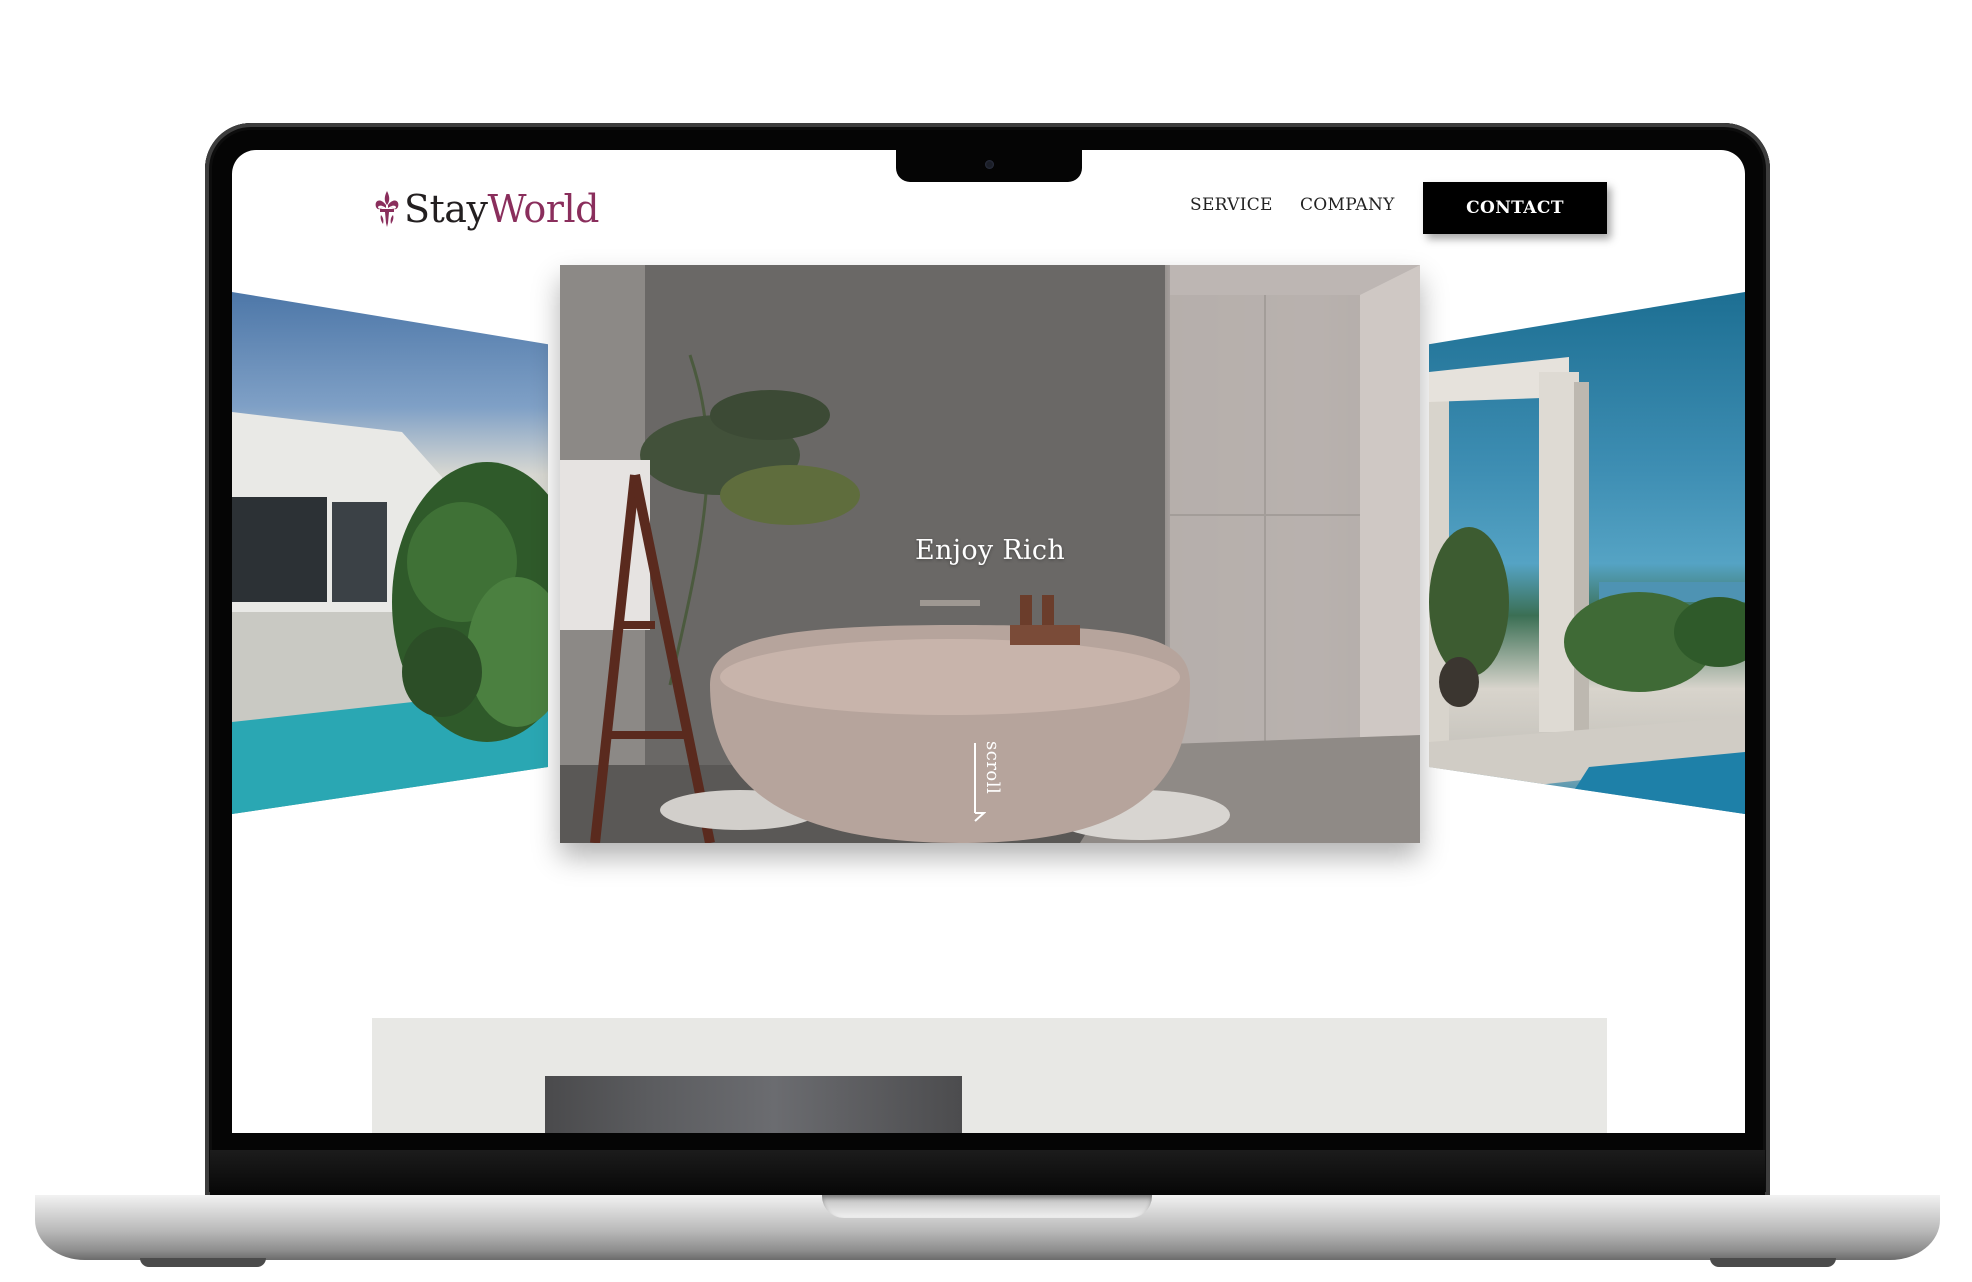 Image resolution: width=1972 pixels, height=1282 pixels. I want to click on nav-link-company: COMPANY, so click(1347, 205).